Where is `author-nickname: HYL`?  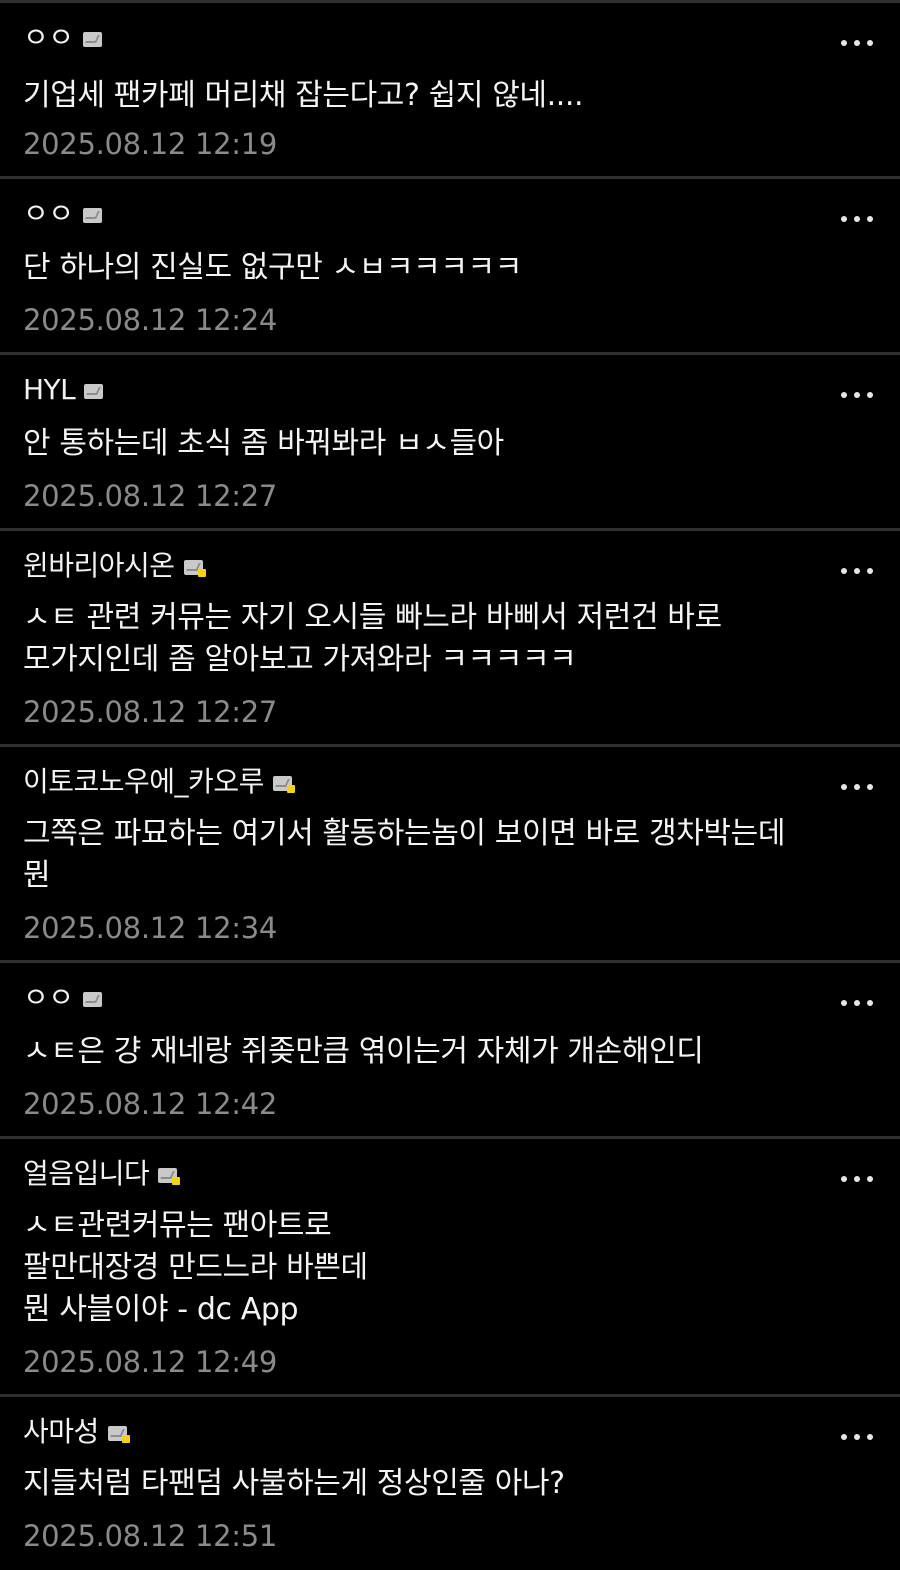 author-nickname: HYL is located at coordinates (49, 390).